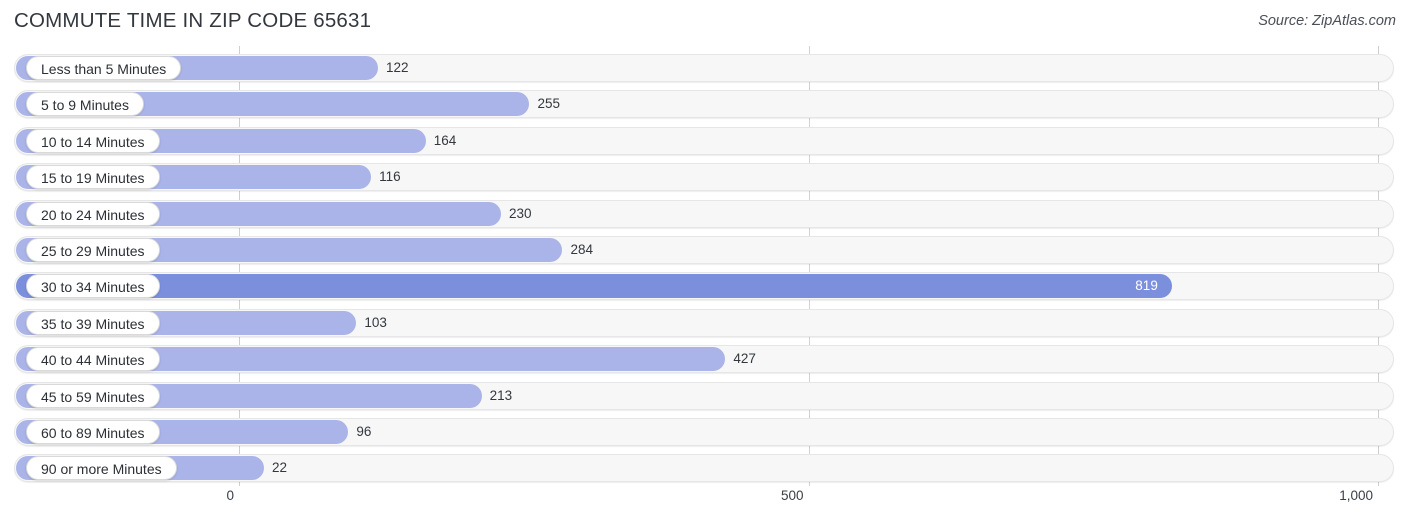 This screenshot has width=1406, height=523. I want to click on category-label: 20 to 24 Minutes, so click(93, 213).